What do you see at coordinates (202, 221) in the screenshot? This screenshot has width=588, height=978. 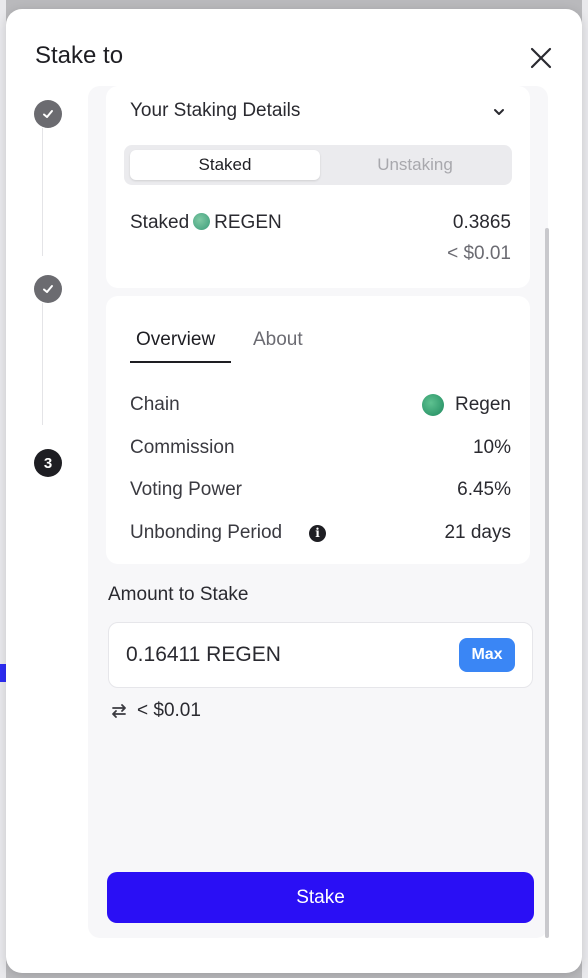 I see `regen-token-icon` at bounding box center [202, 221].